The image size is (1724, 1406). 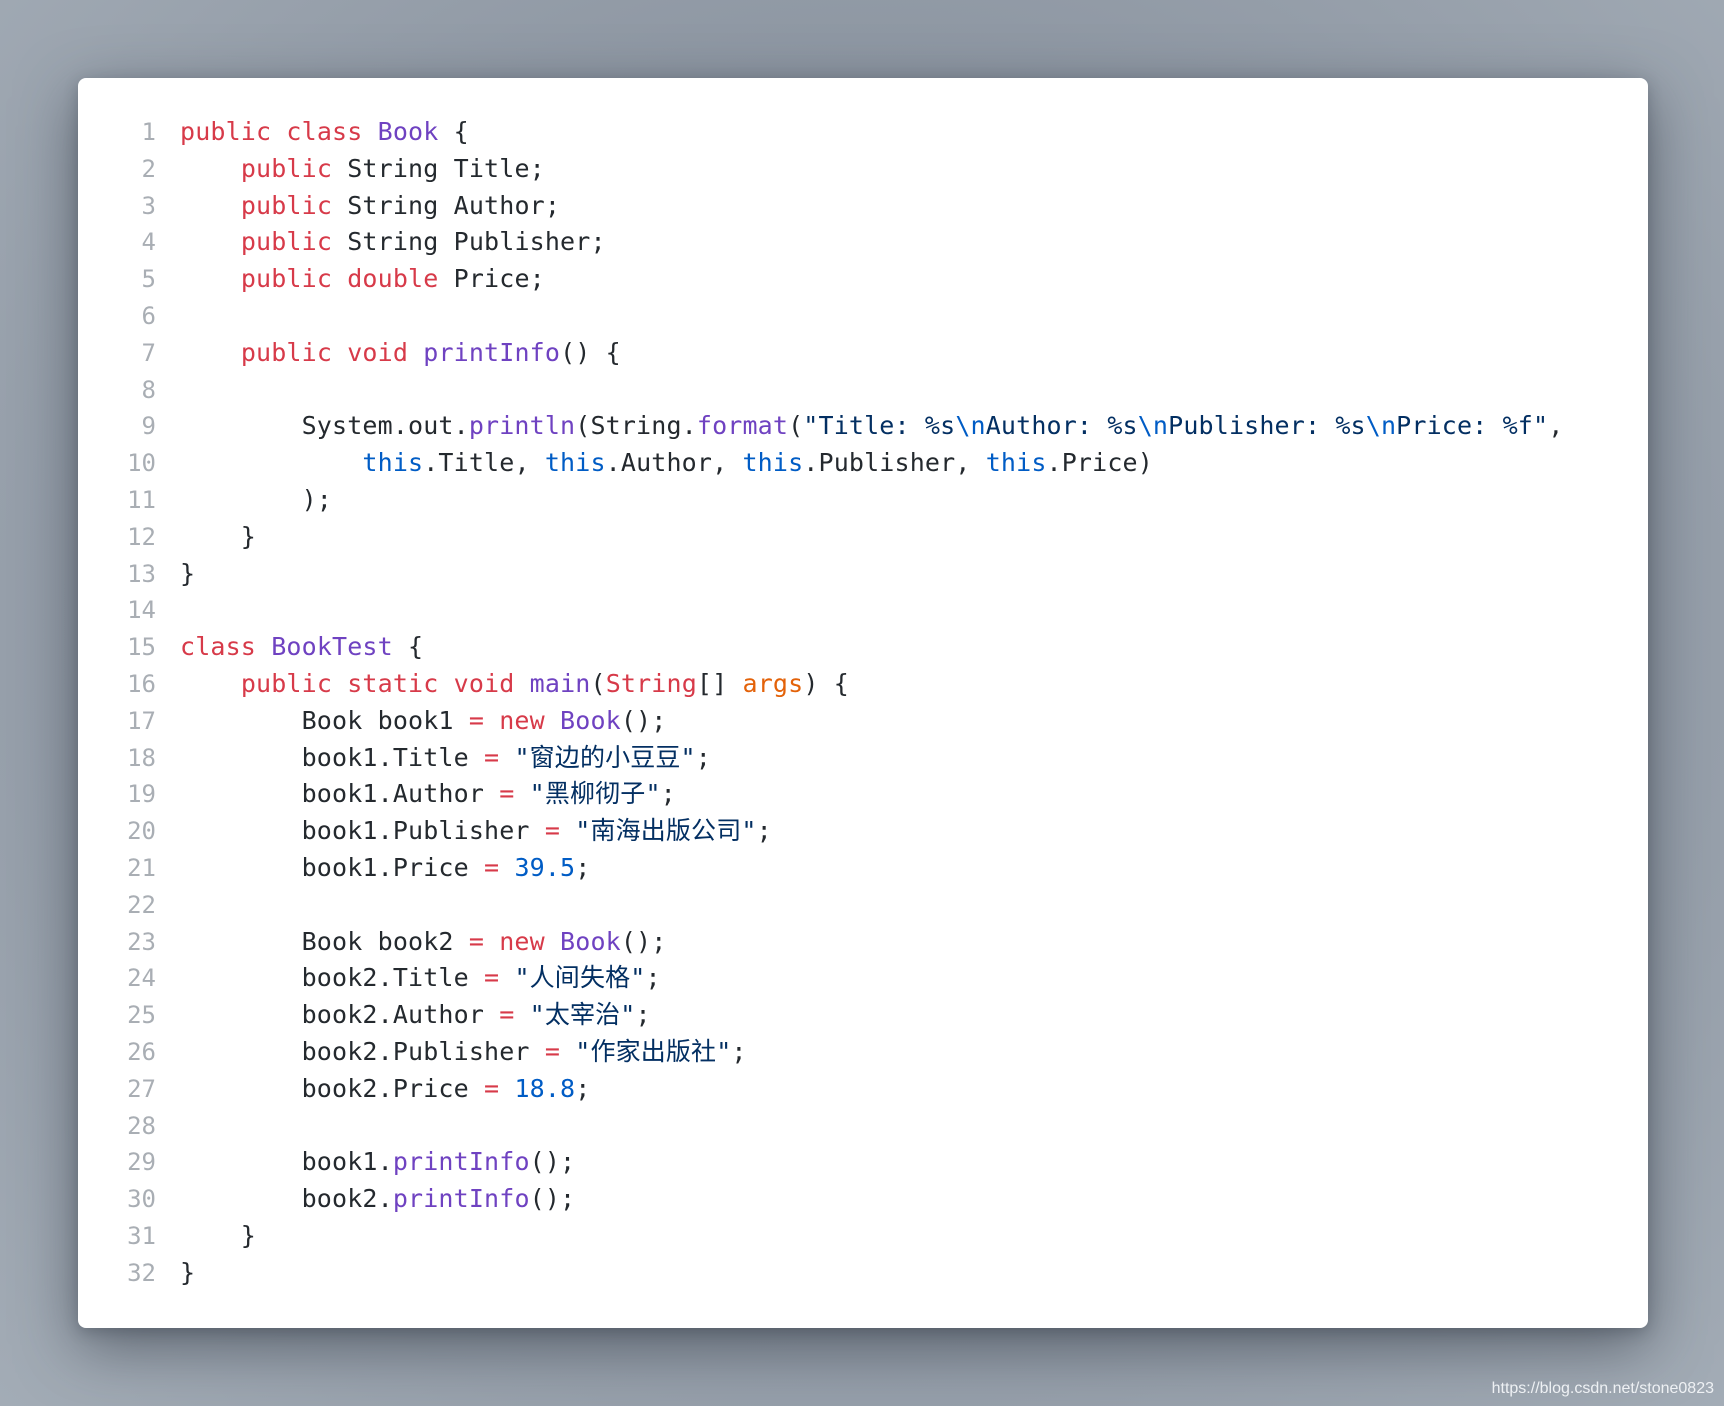 I want to click on code-text: book2.Publisher = "作家出版社";, so click(x=463, y=1052).